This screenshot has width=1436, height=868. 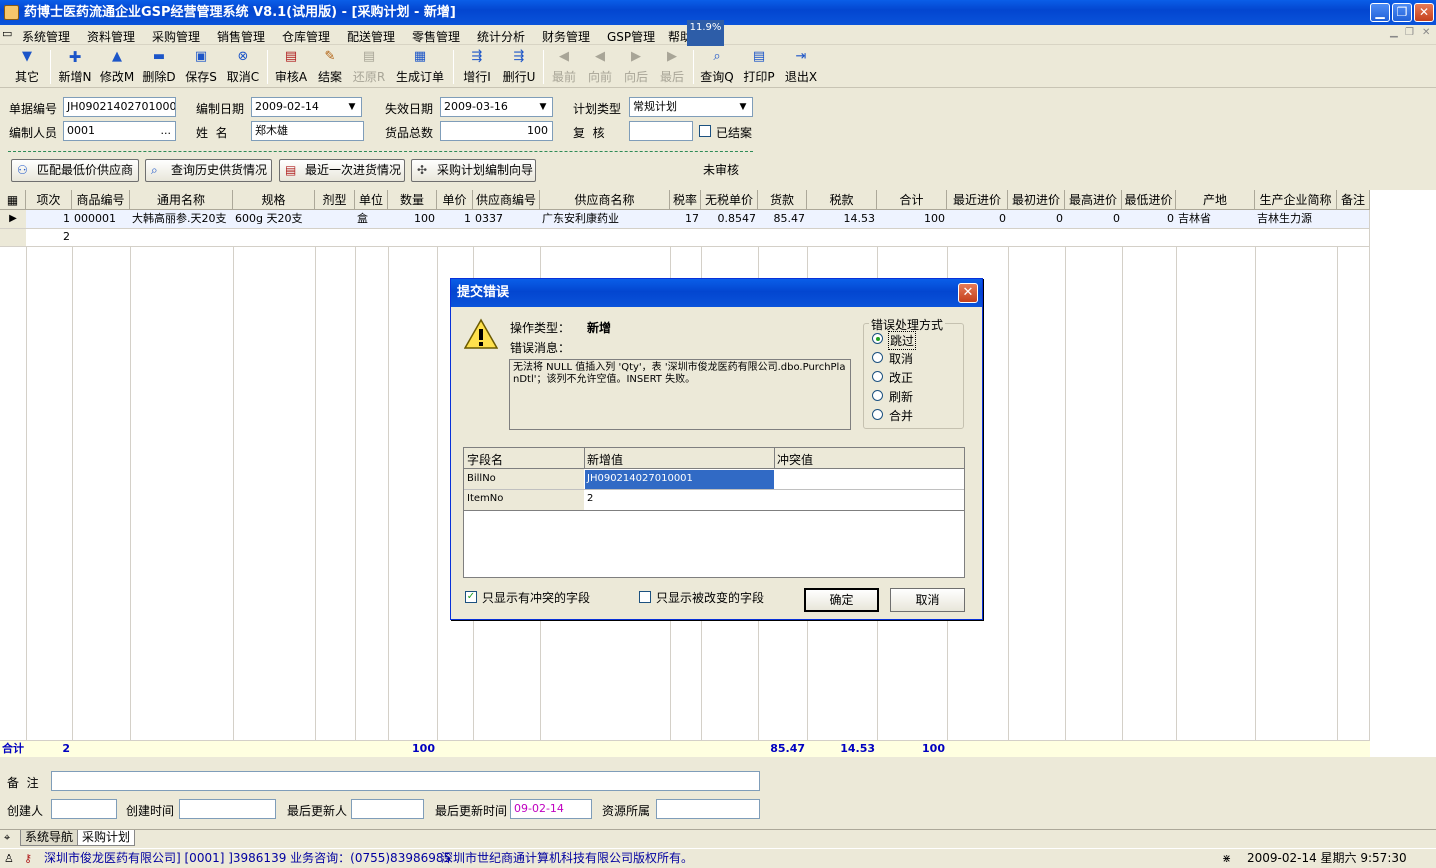 What do you see at coordinates (201, 67) in the screenshot?
I see `save-button: ▣ 保存S` at bounding box center [201, 67].